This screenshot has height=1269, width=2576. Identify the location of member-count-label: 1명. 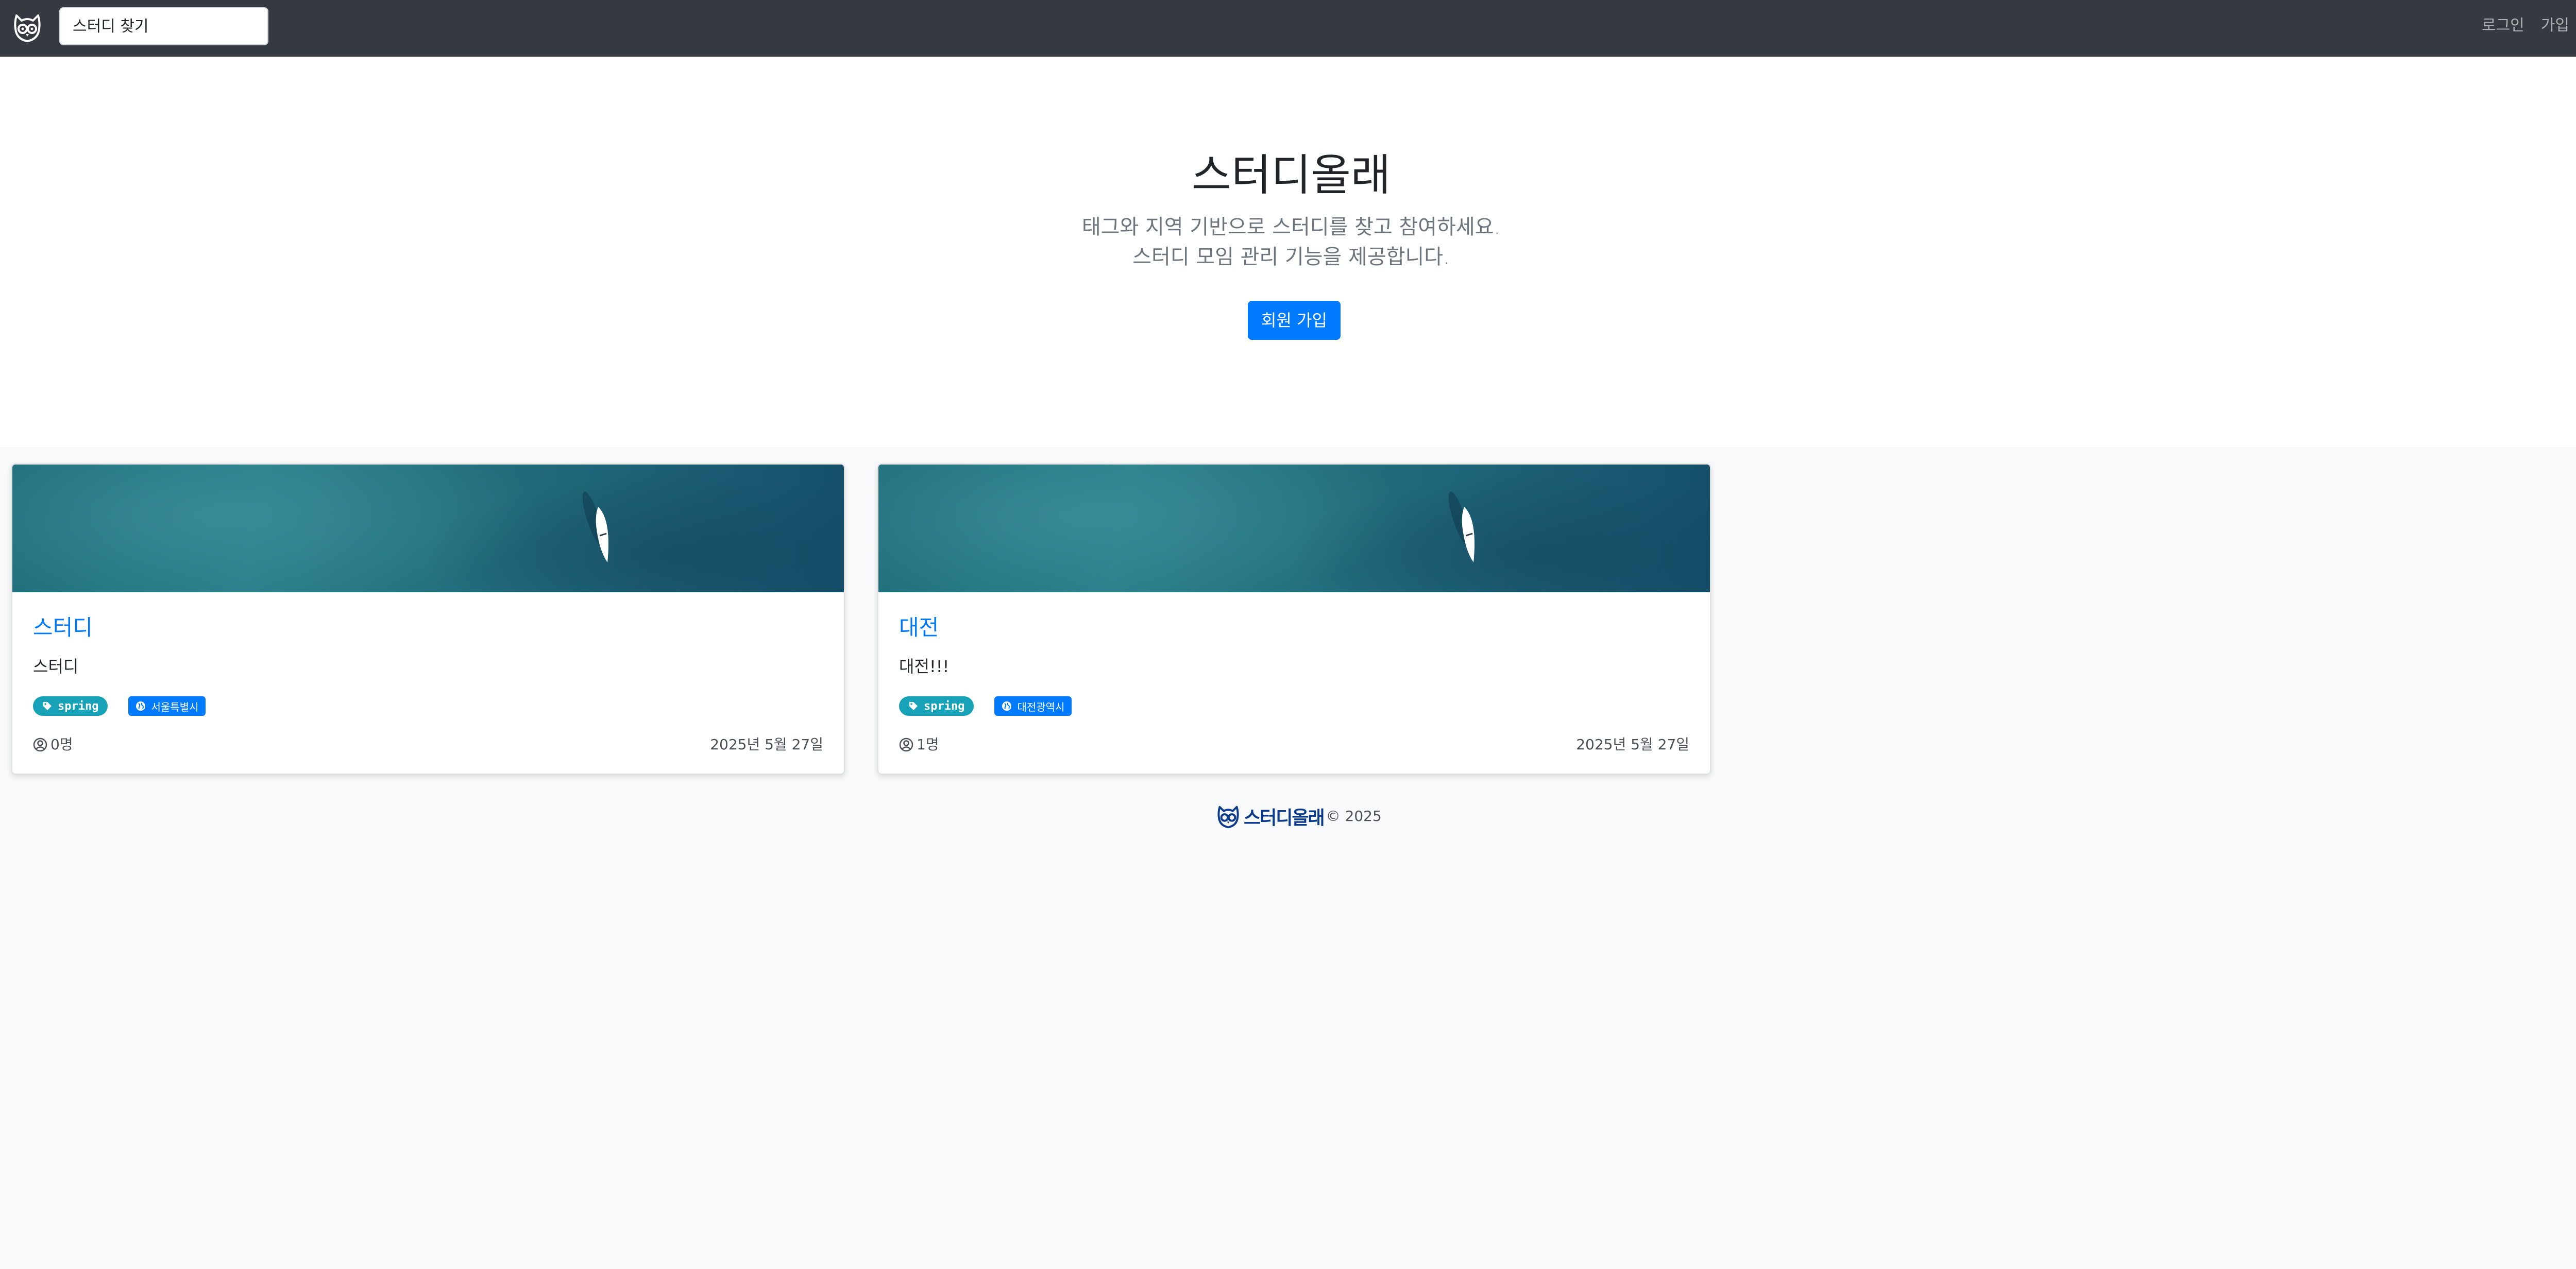
(928, 744).